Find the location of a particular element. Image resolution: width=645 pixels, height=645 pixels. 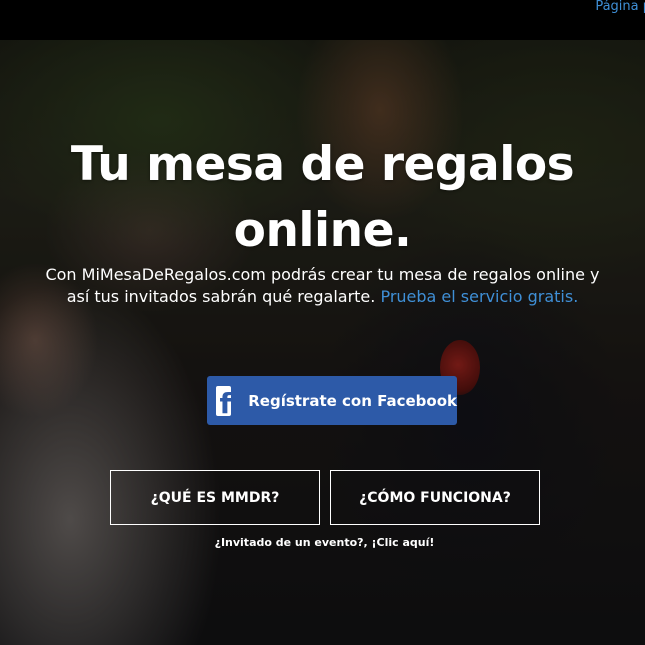

what-is-mmdr-button: ¿QUÉ ES MMDR? is located at coordinates (215, 497).